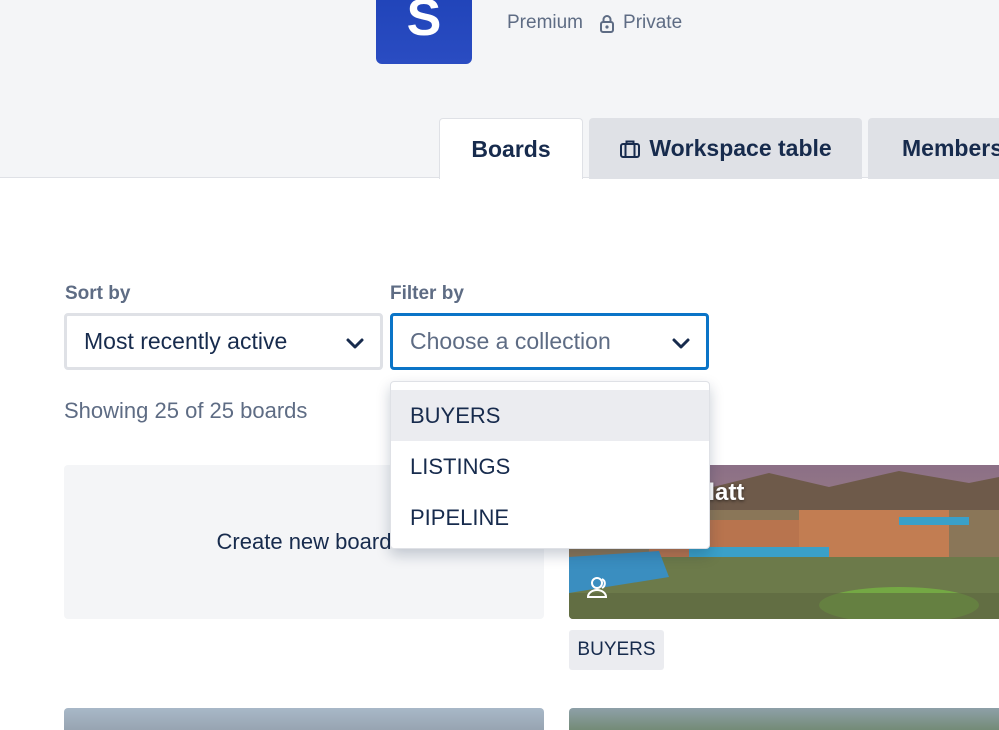 Image resolution: width=999 pixels, height=730 pixels. What do you see at coordinates (550, 415) in the screenshot?
I see `dropdown-option-buyers: BUYERS` at bounding box center [550, 415].